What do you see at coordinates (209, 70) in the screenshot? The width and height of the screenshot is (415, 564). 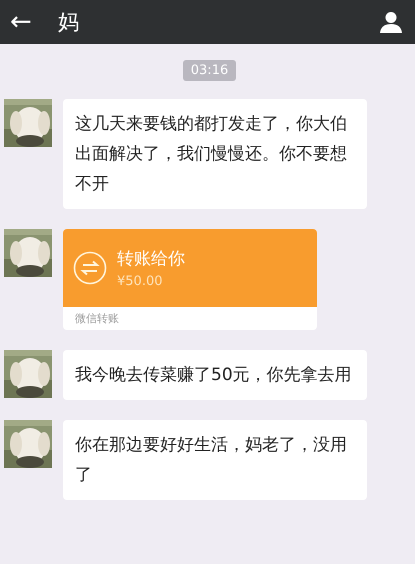 I see `timestamp: 03:16` at bounding box center [209, 70].